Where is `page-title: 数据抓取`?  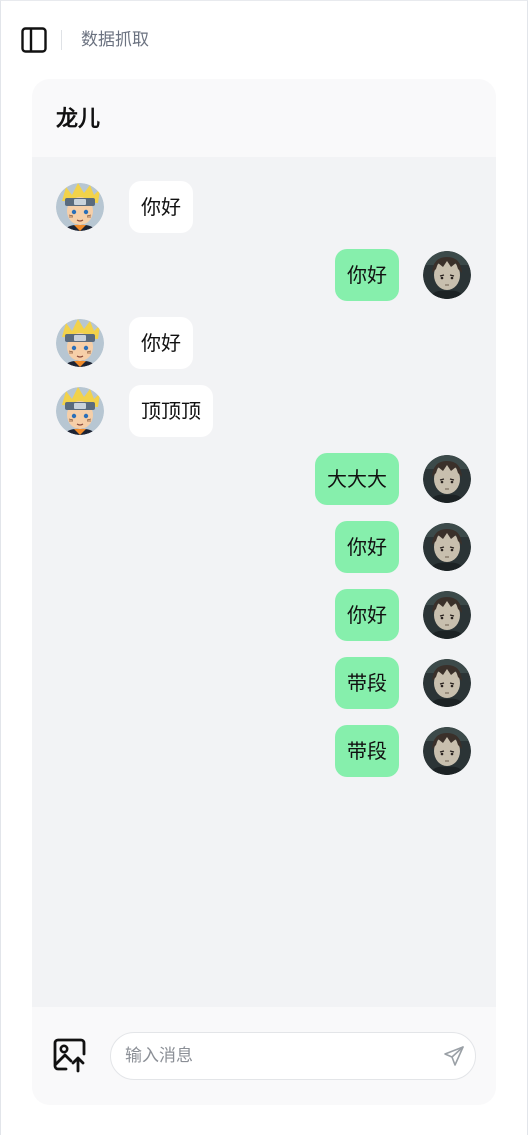
page-title: 数据抓取 is located at coordinates (115, 40).